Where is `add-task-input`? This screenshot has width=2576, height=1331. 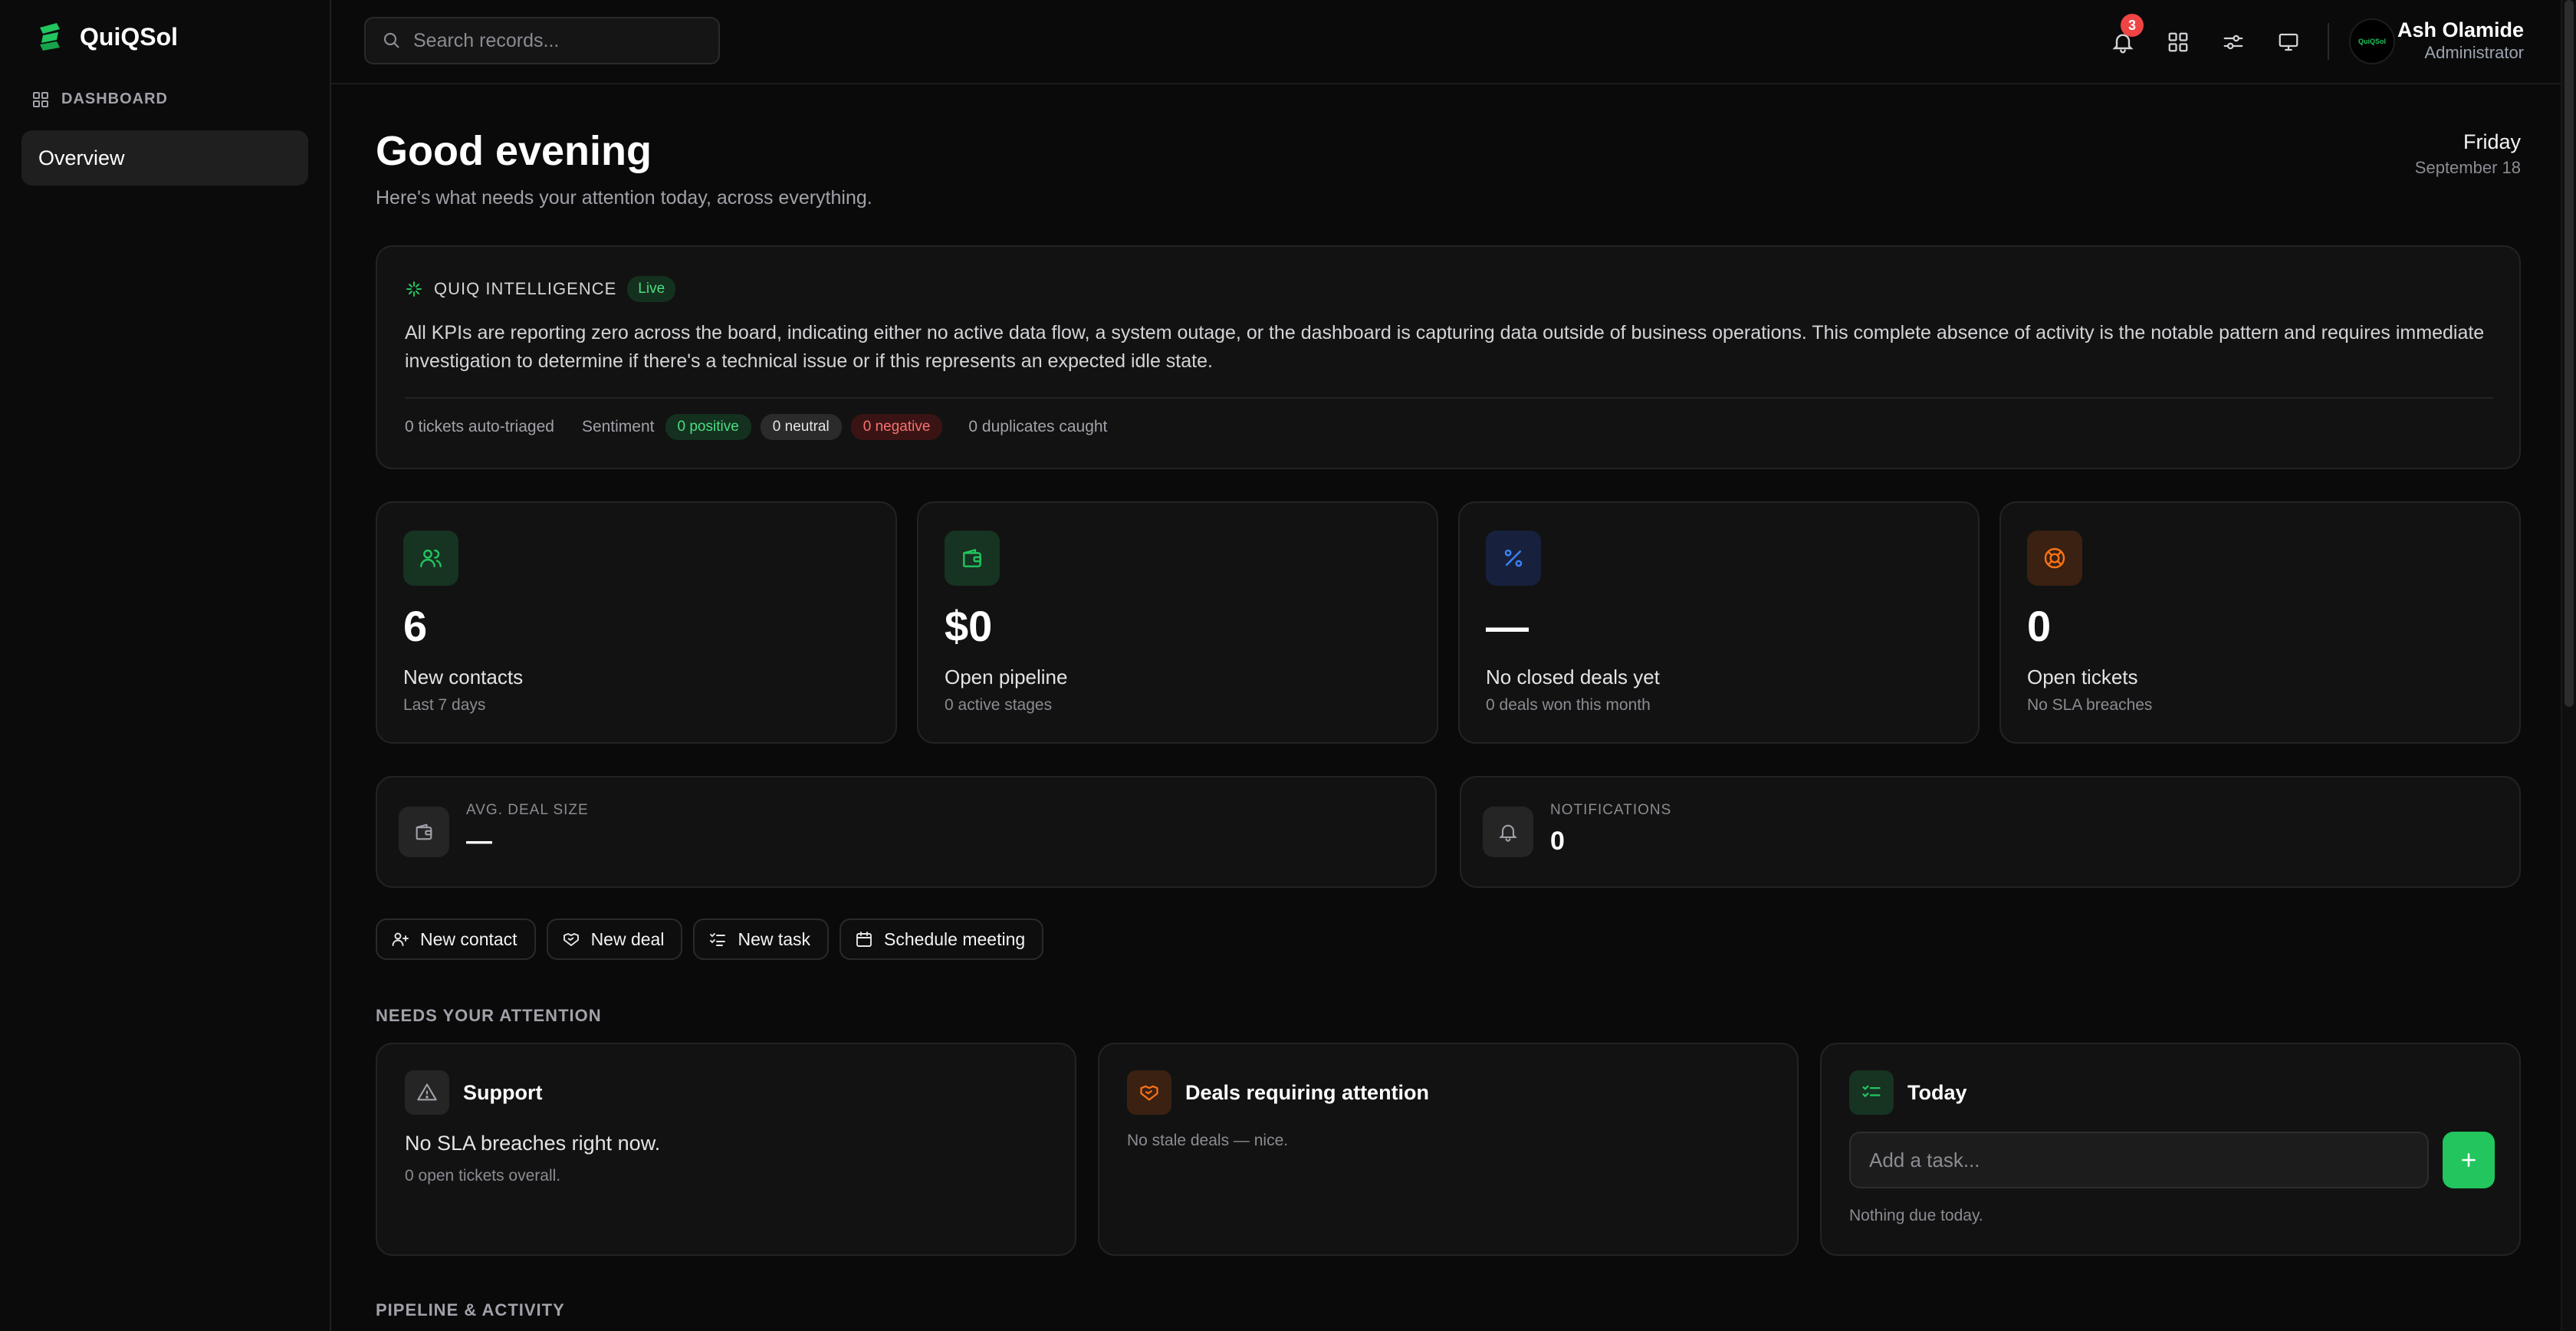 add-task-input is located at coordinates (2139, 1160).